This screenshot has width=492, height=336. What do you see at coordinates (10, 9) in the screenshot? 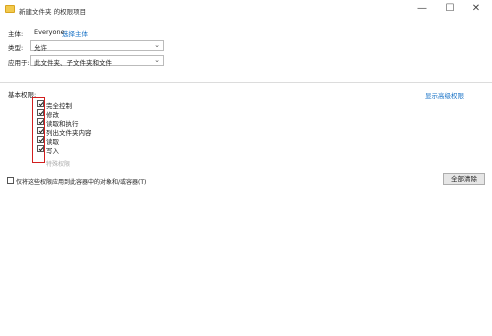
I see `folder-icon` at bounding box center [10, 9].